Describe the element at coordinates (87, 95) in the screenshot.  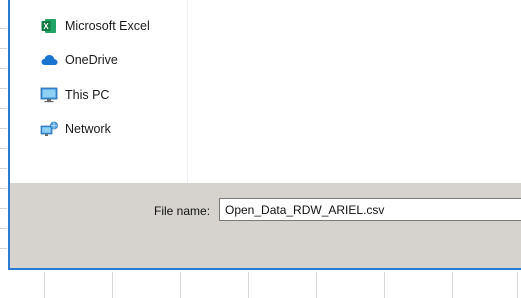
I see `nav-item-label: This PC` at that location.